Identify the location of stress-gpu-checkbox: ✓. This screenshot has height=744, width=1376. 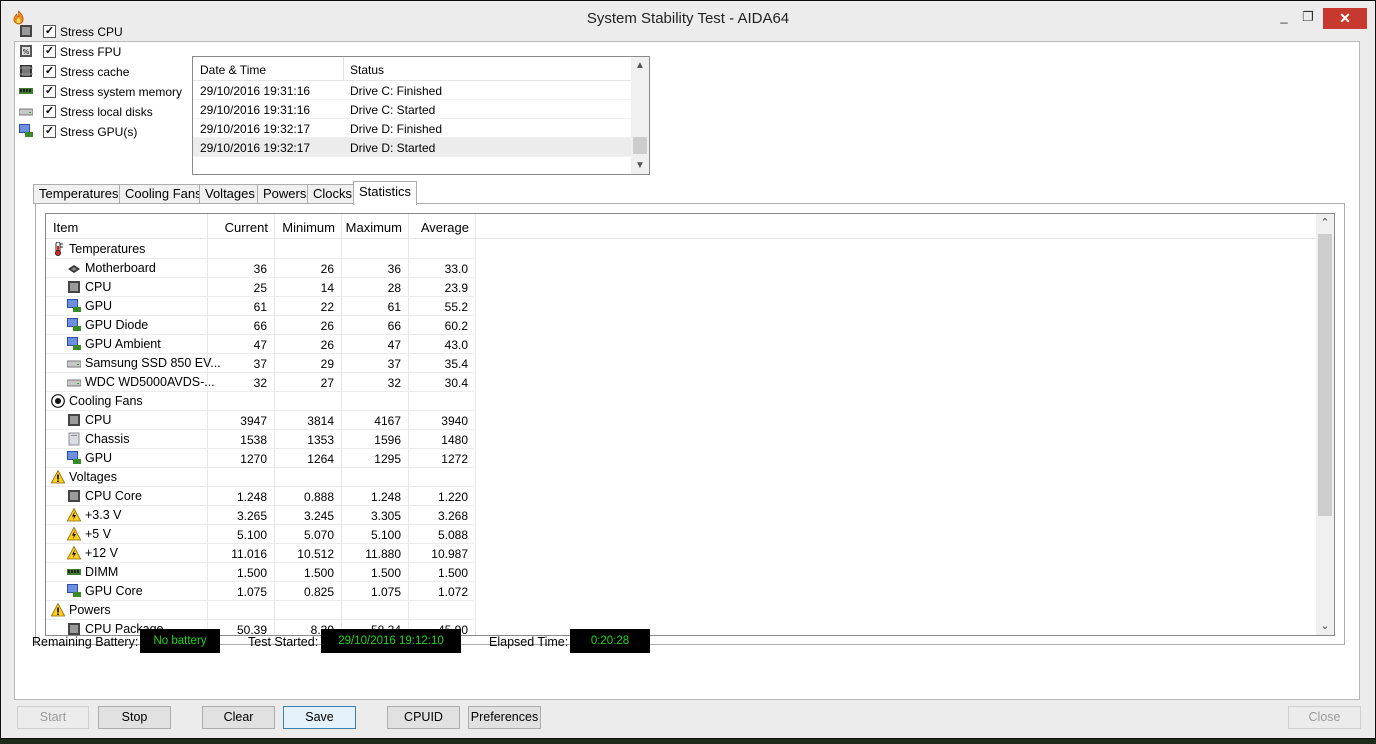
(49, 131).